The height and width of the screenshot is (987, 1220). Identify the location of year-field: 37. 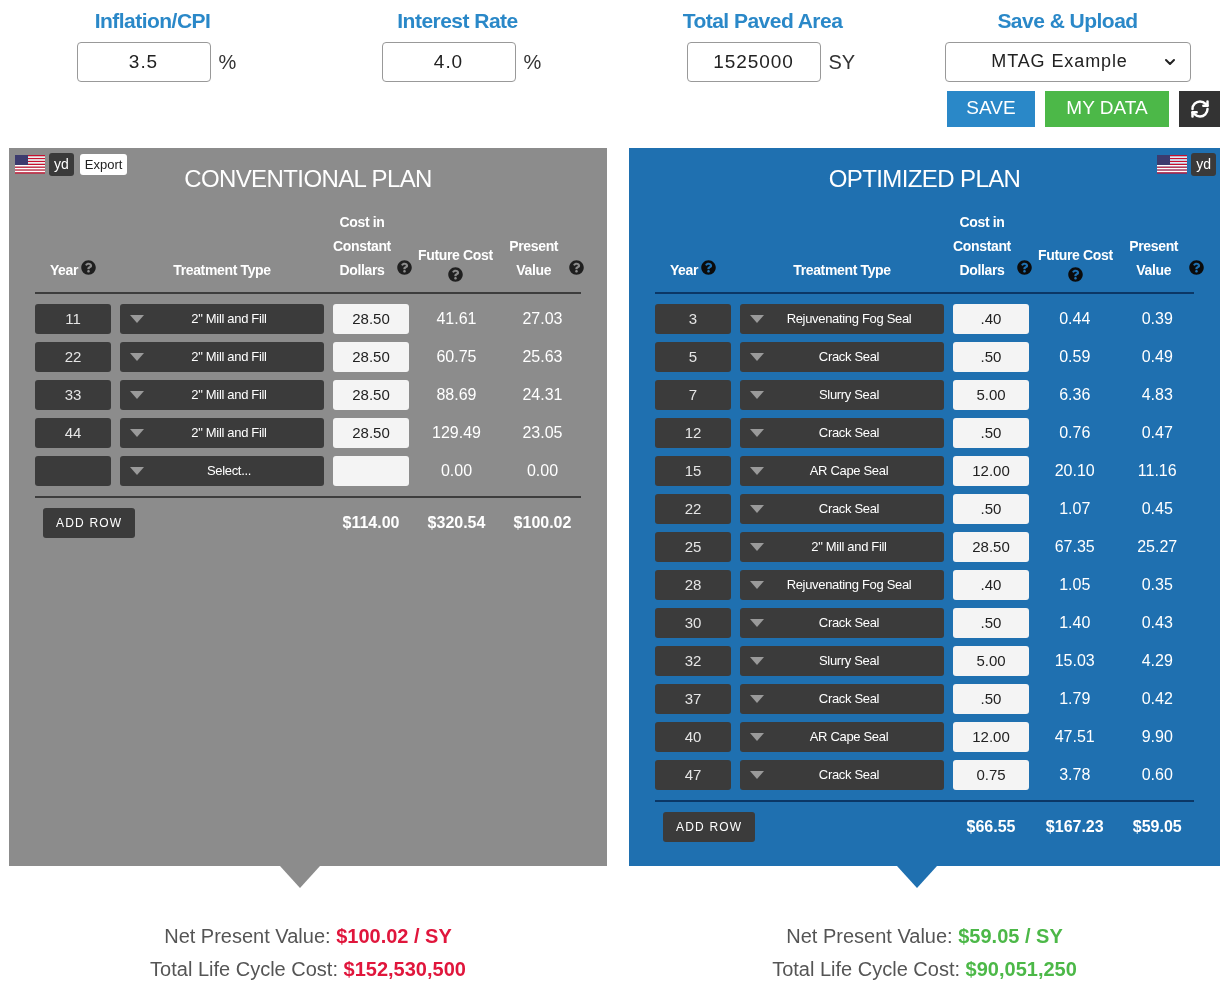
(693, 699).